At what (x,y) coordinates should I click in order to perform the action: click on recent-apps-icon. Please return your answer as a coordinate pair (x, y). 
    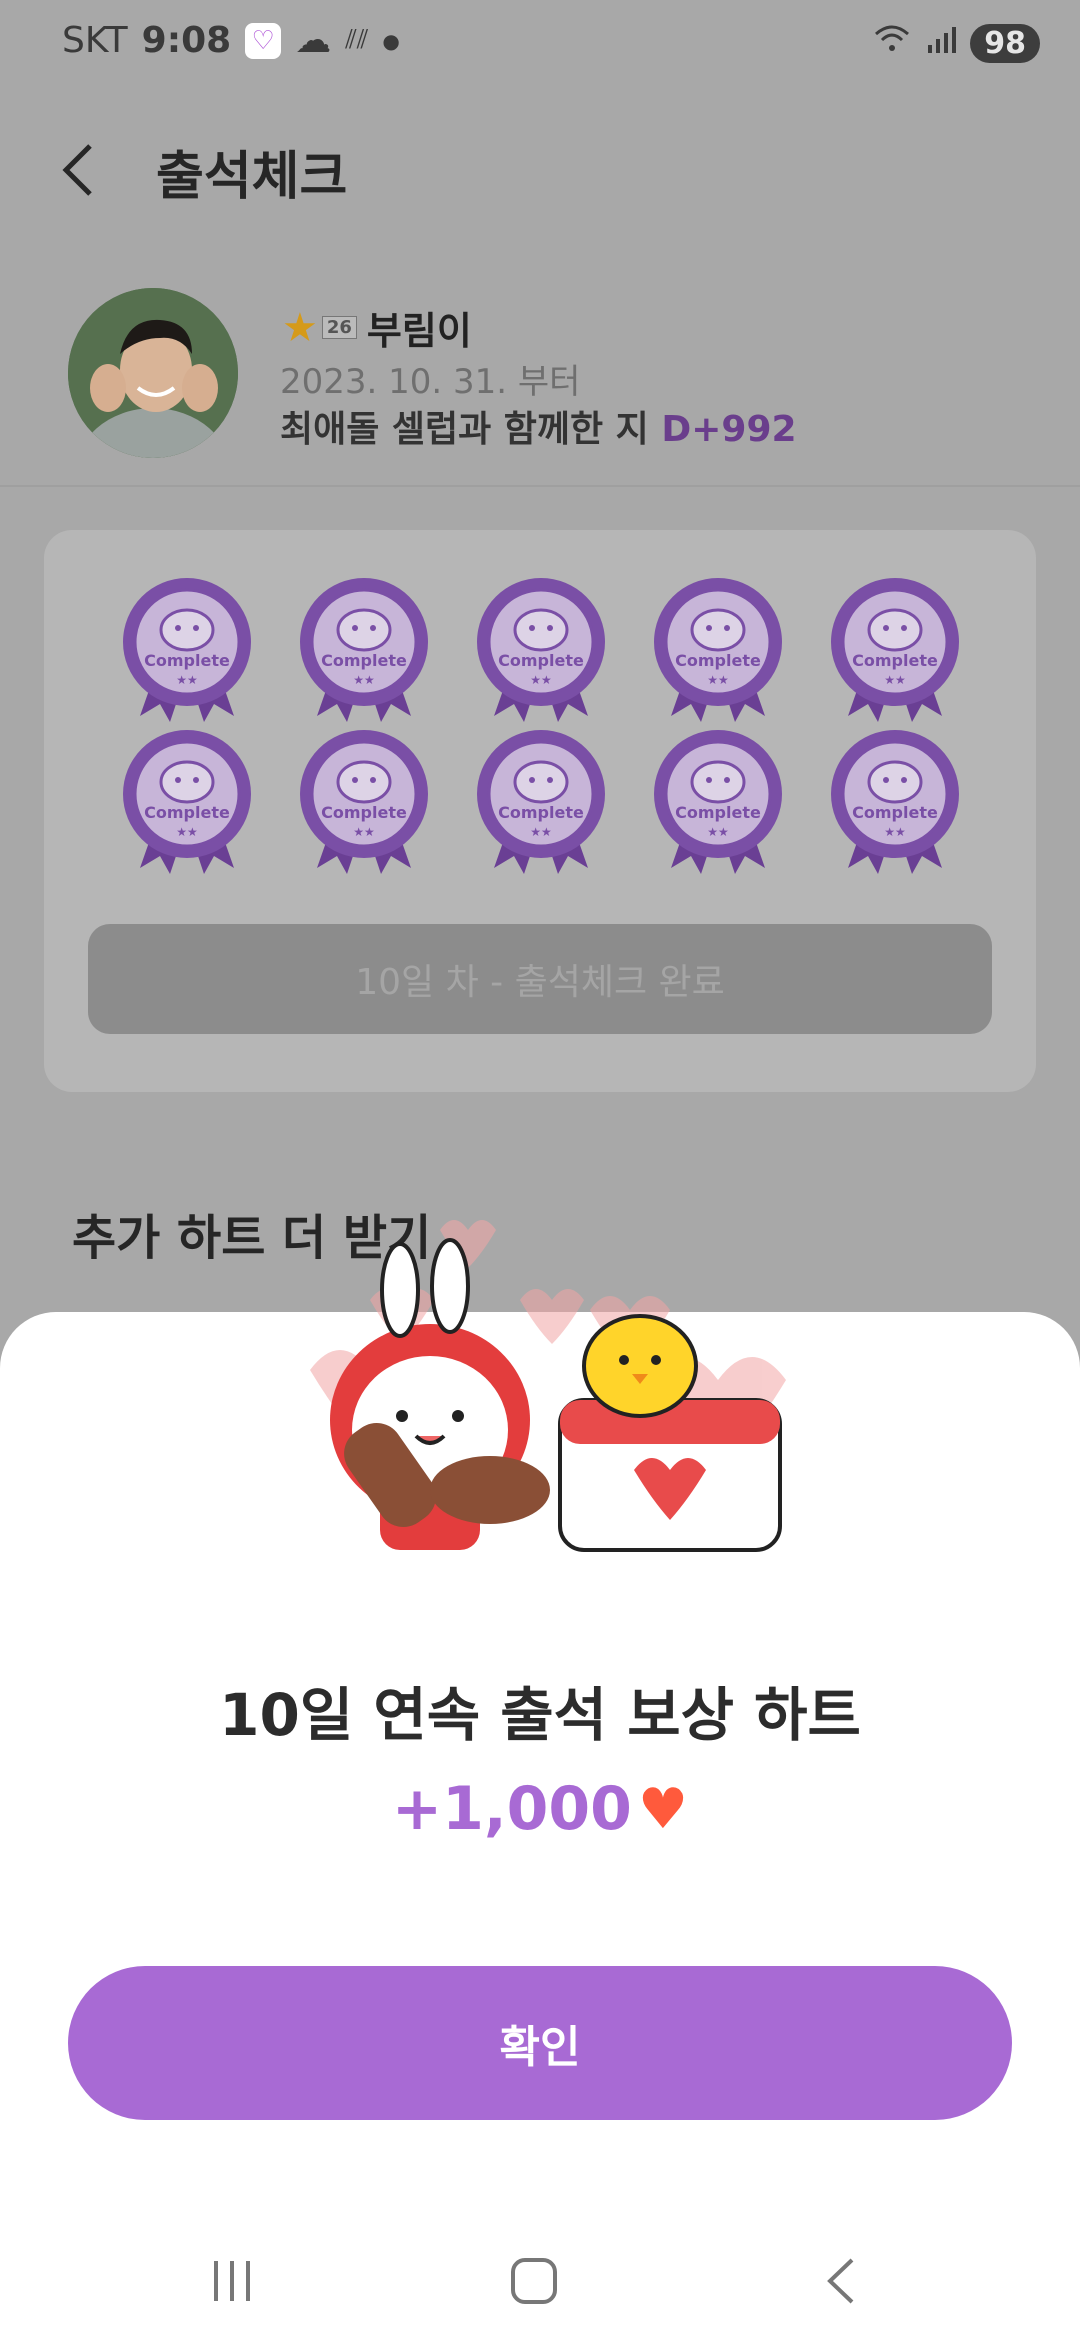
    Looking at the image, I should click on (232, 2281).